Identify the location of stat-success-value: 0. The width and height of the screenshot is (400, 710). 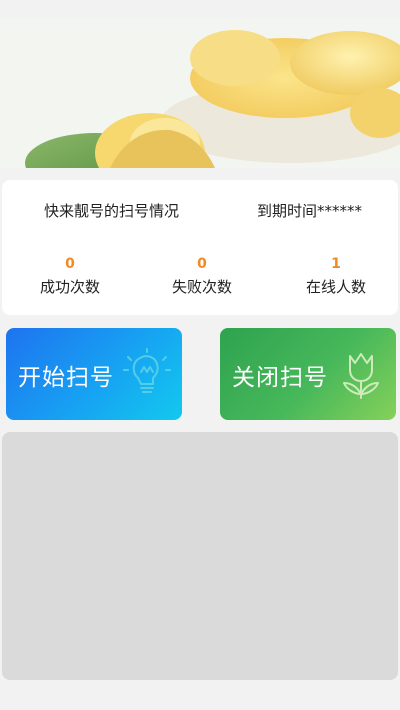
(70, 264).